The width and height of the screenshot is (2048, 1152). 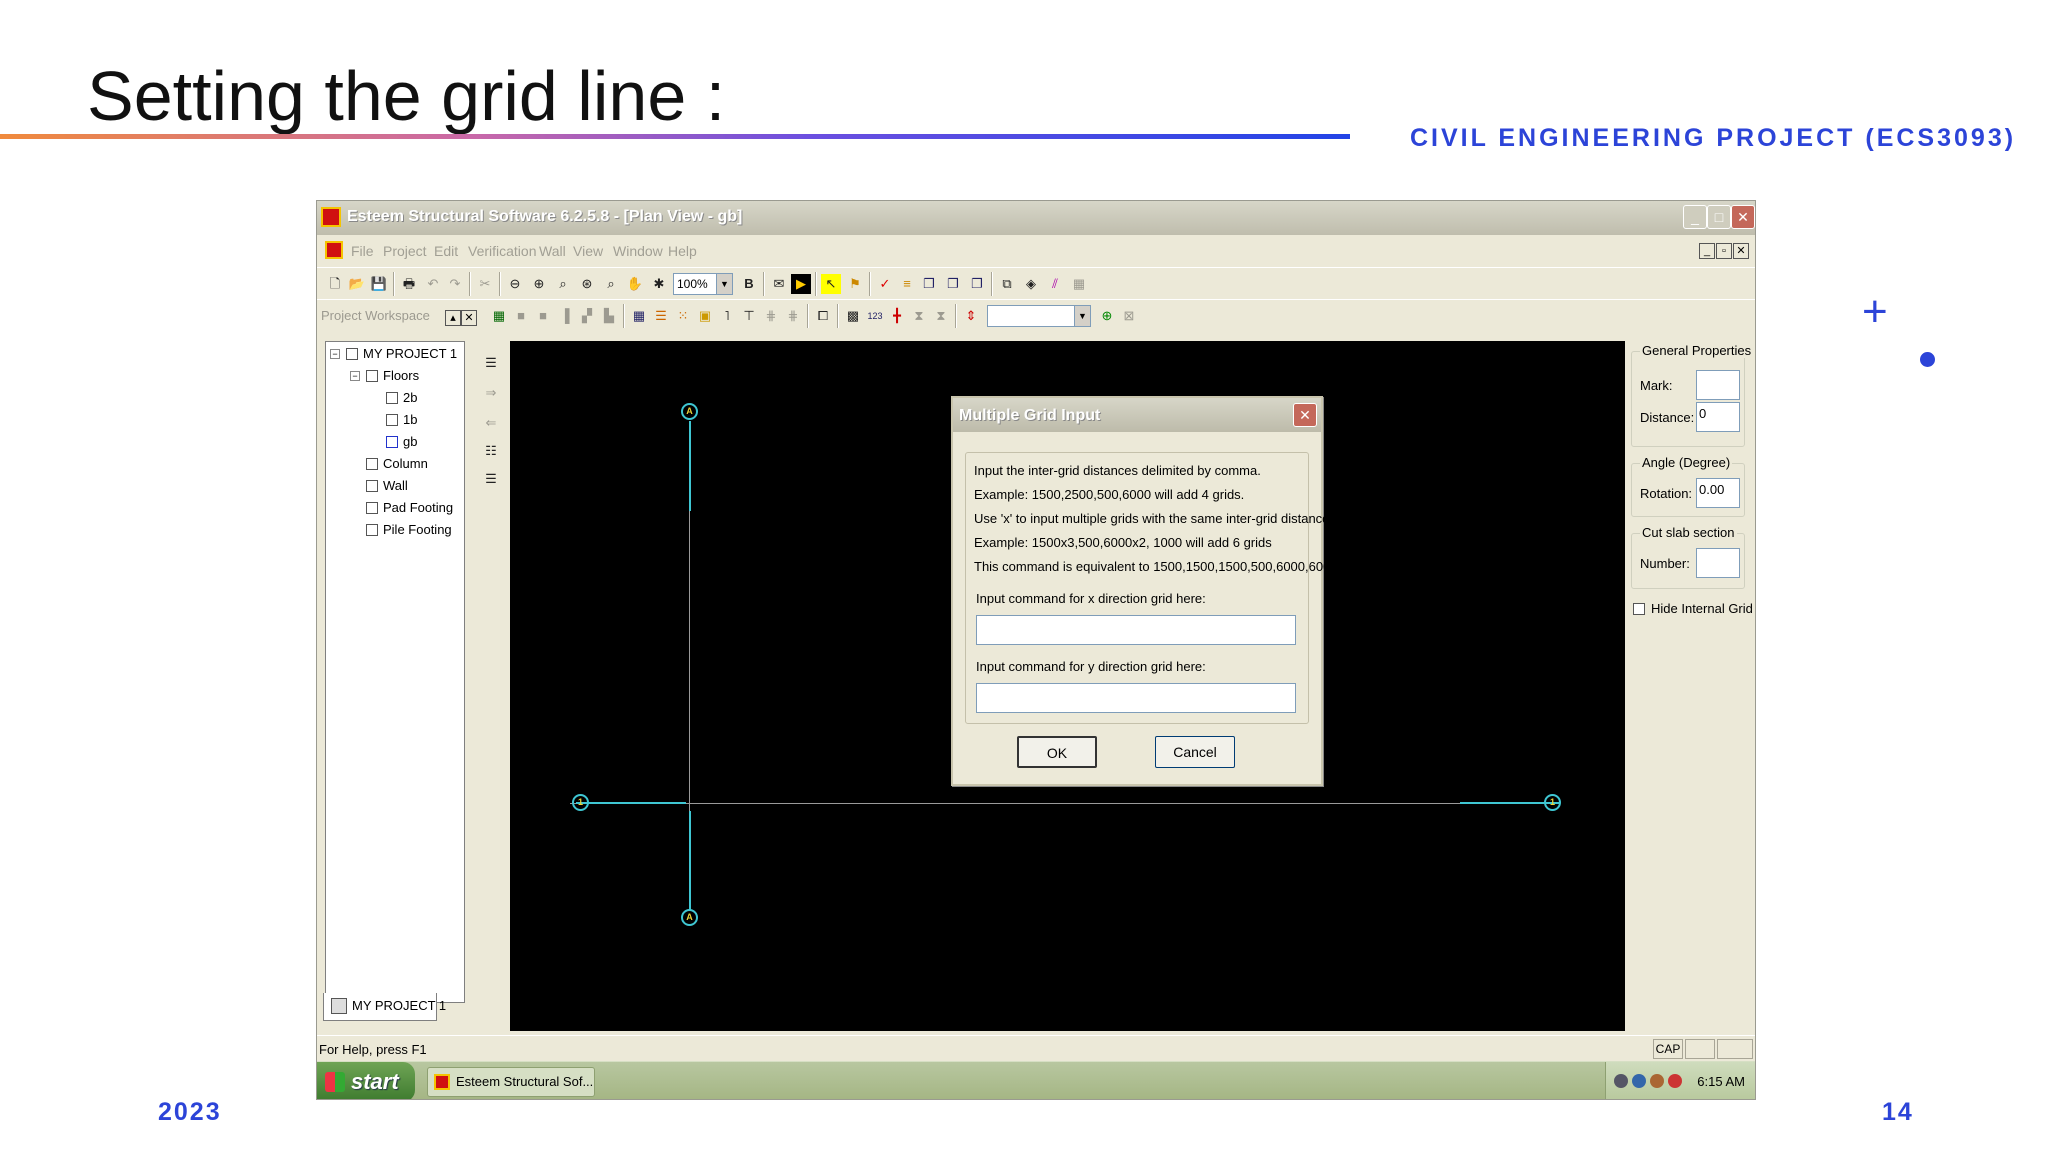 What do you see at coordinates (749, 316) in the screenshot?
I see `tee-icon: ⊤` at bounding box center [749, 316].